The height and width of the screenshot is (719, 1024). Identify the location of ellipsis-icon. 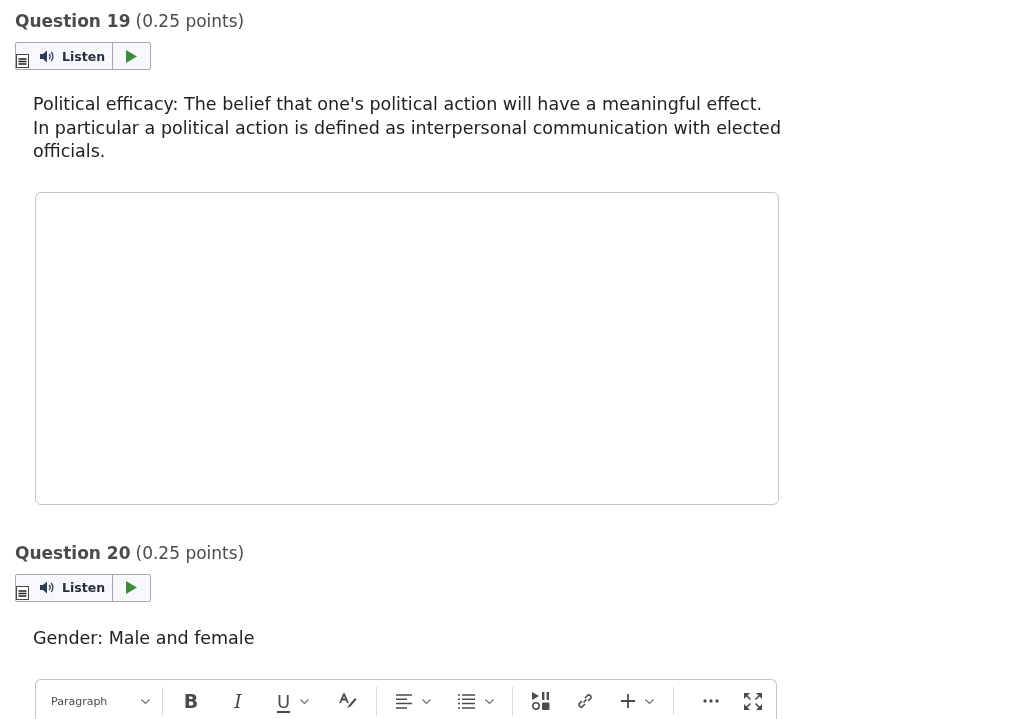
(711, 701).